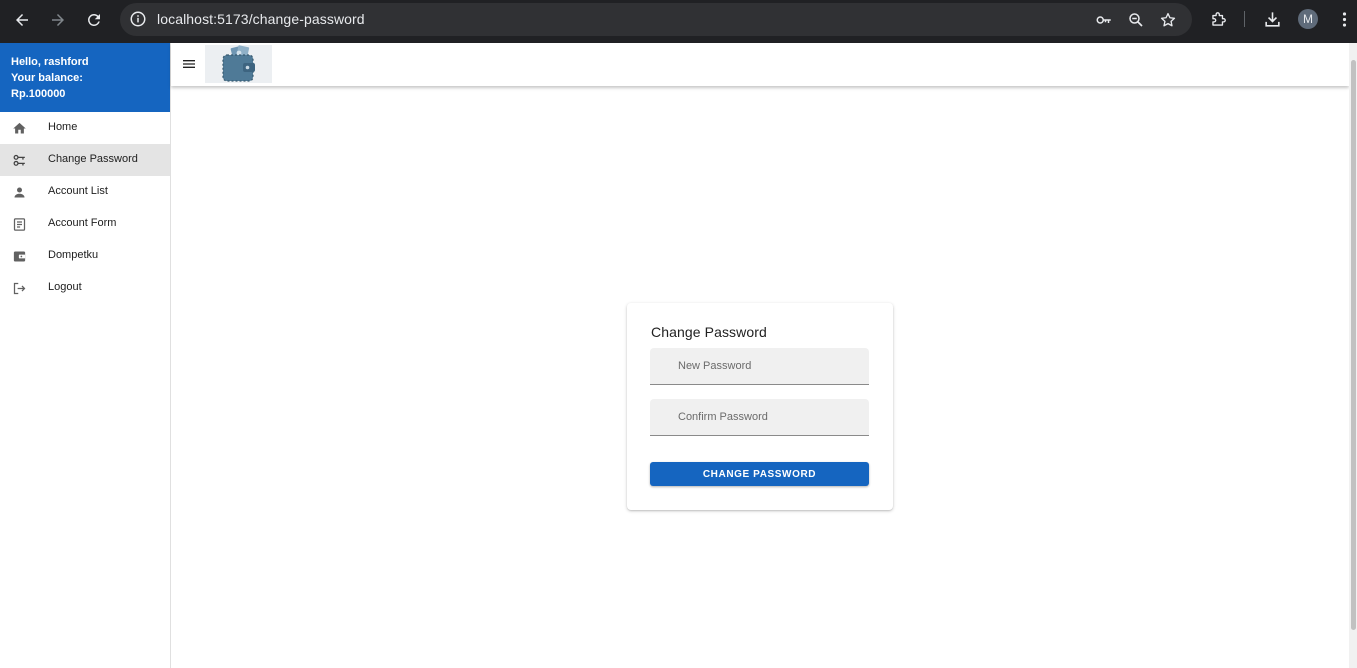 Image resolution: width=1357 pixels, height=668 pixels. What do you see at coordinates (85, 288) in the screenshot?
I see `sidebar-item-logout: Logout` at bounding box center [85, 288].